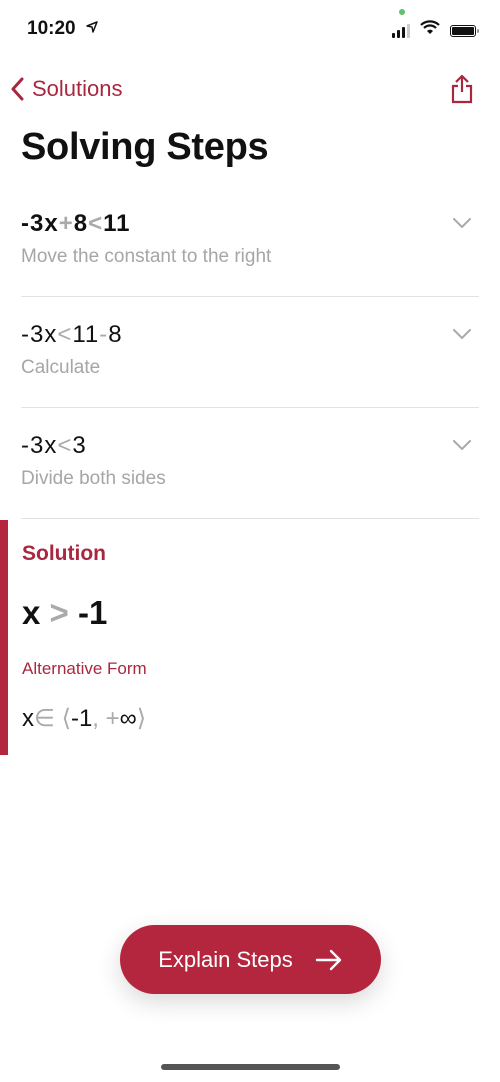 The height and width of the screenshot is (1082, 500). I want to click on cellular-signal-icon, so click(401, 31).